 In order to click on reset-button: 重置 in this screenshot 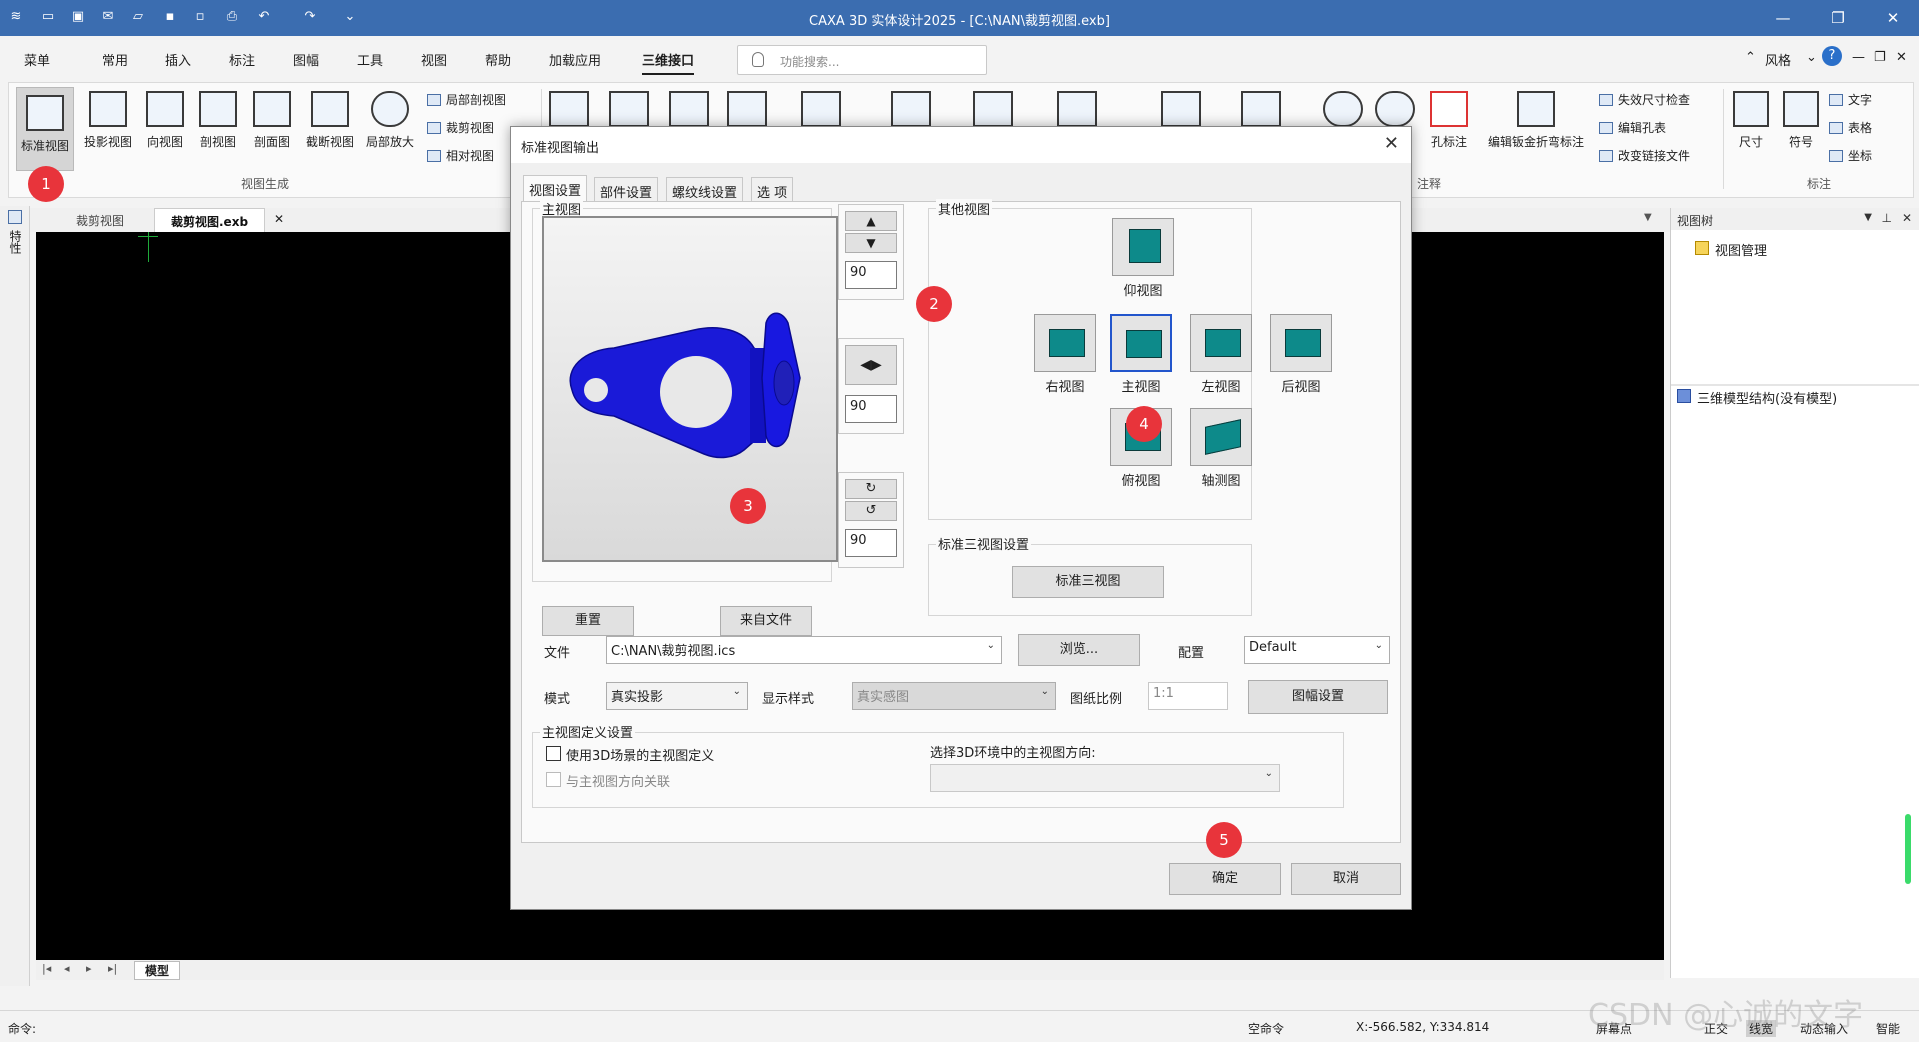, I will do `click(588, 621)`.